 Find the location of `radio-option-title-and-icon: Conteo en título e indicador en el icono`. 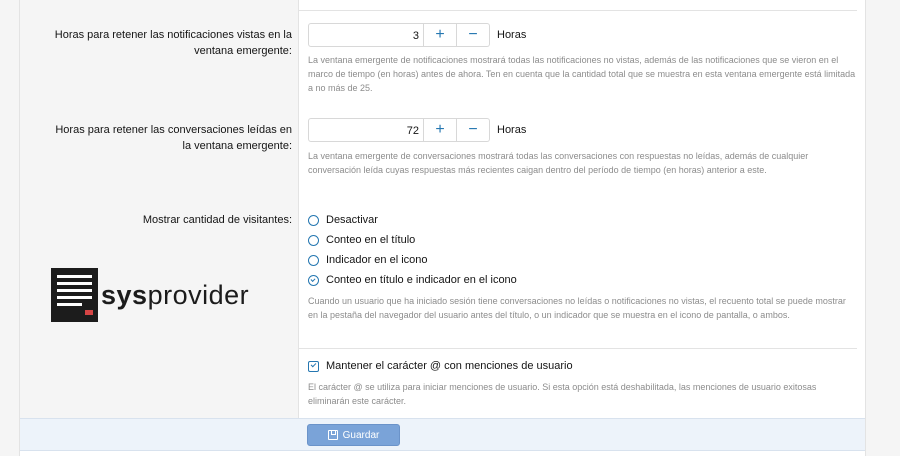

radio-option-title-and-icon: Conteo en título e indicador en el icono is located at coordinates (412, 280).